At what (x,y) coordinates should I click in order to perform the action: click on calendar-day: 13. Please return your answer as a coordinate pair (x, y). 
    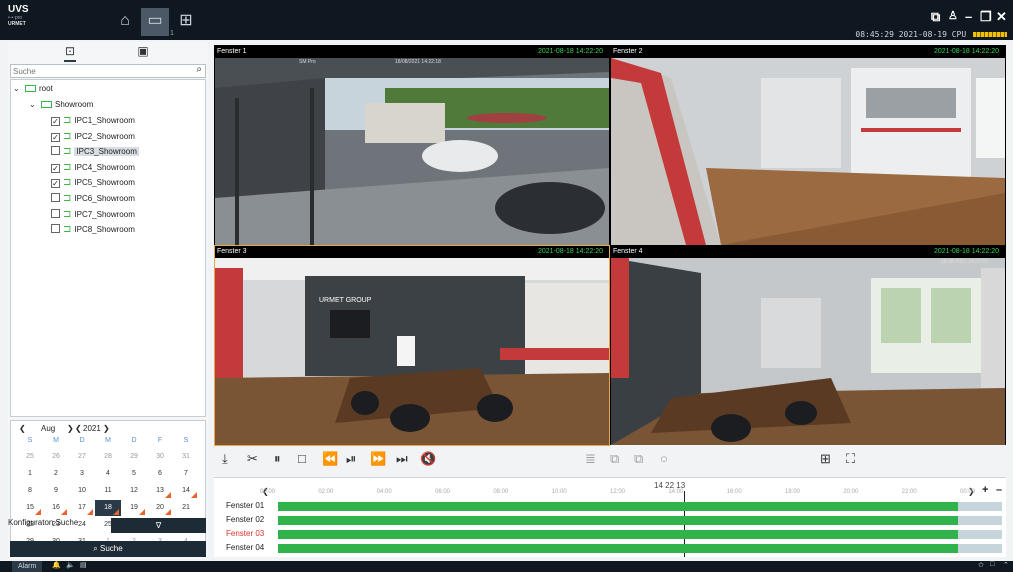
    Looking at the image, I should click on (160, 491).